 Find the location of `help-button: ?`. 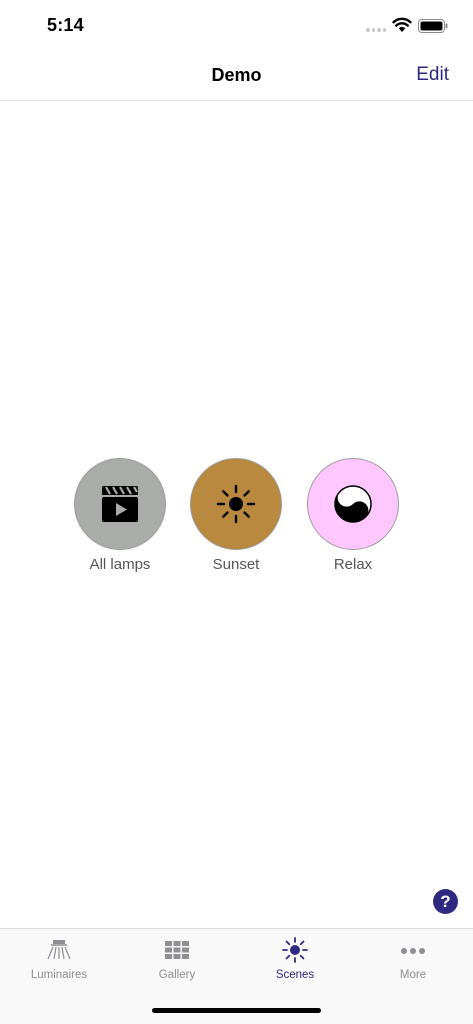

help-button: ? is located at coordinates (445, 901).